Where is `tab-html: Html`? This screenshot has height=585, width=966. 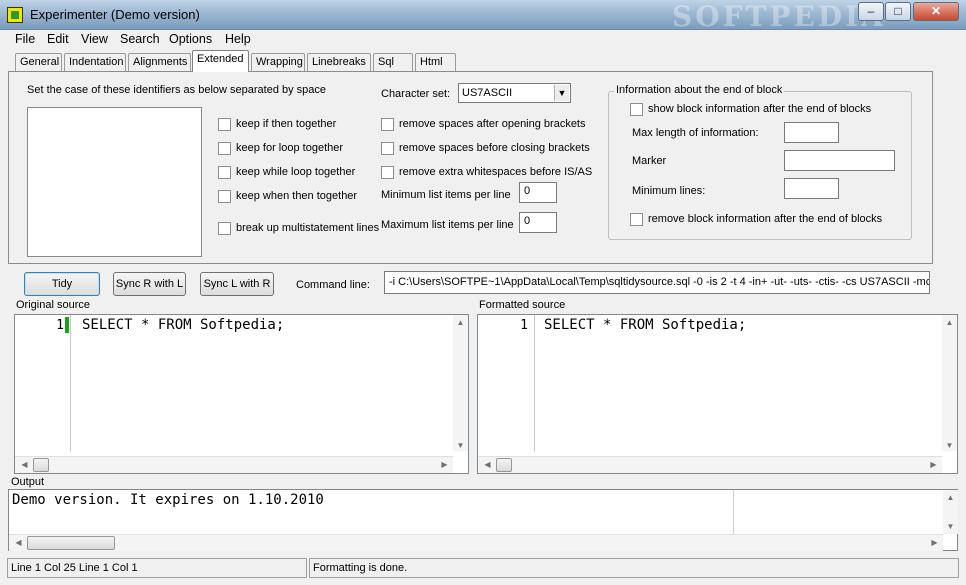
tab-html: Html is located at coordinates (435, 62).